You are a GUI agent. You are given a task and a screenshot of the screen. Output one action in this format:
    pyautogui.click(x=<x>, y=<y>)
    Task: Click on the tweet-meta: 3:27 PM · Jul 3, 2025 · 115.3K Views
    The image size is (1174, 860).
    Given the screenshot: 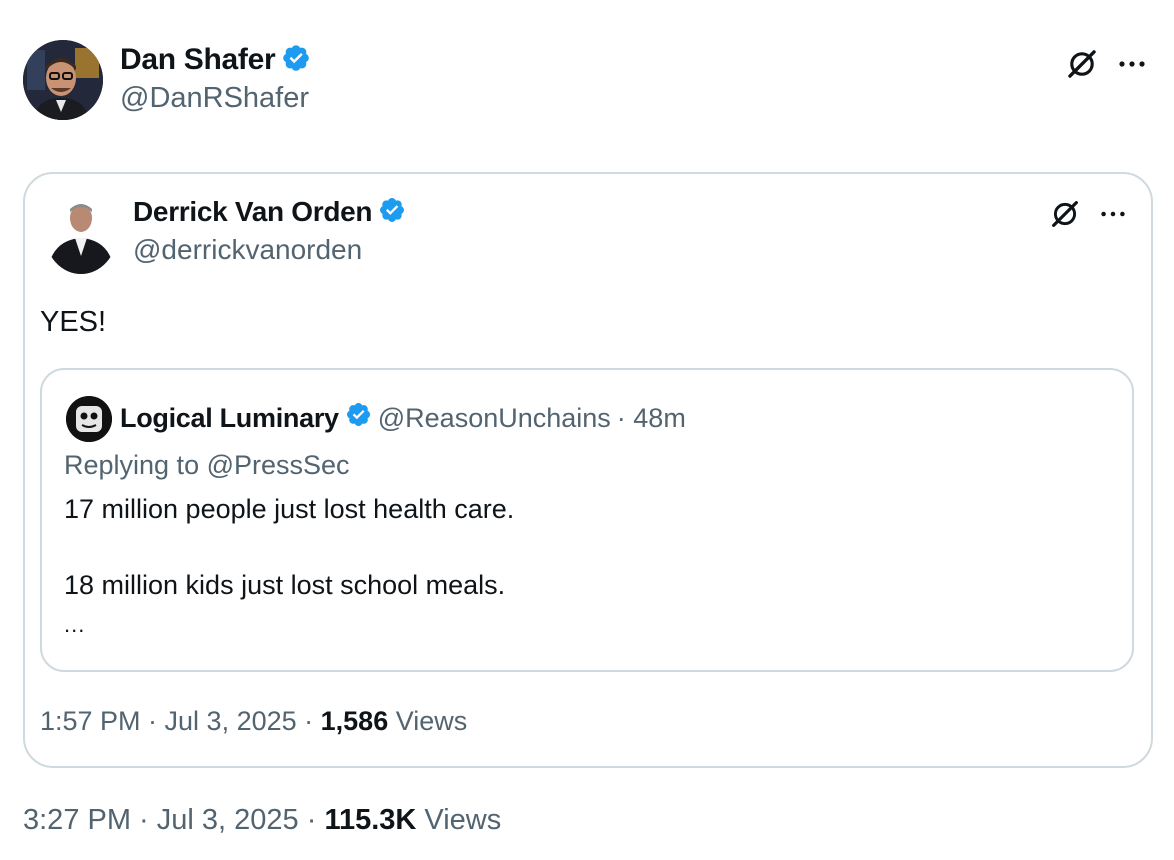 What is the action you would take?
    pyautogui.click(x=262, y=820)
    